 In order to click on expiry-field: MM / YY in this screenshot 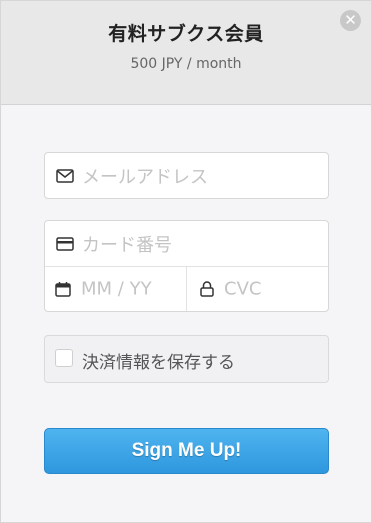, I will do `click(116, 289)`.